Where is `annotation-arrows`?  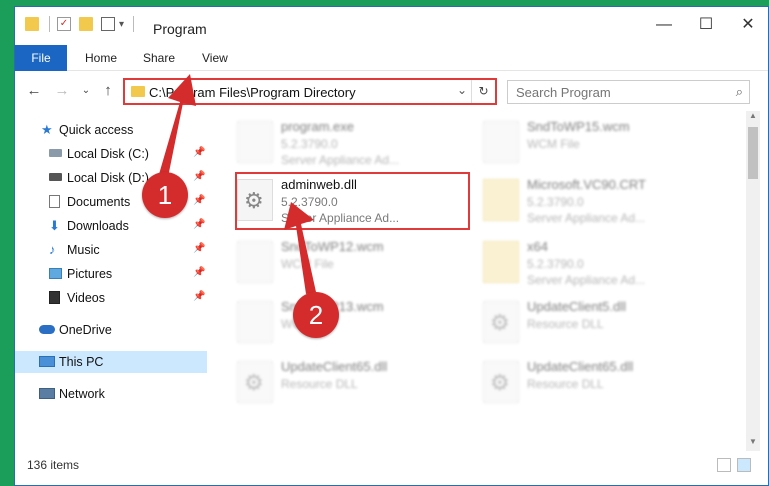
annotation-arrows is located at coordinates (235, 184).